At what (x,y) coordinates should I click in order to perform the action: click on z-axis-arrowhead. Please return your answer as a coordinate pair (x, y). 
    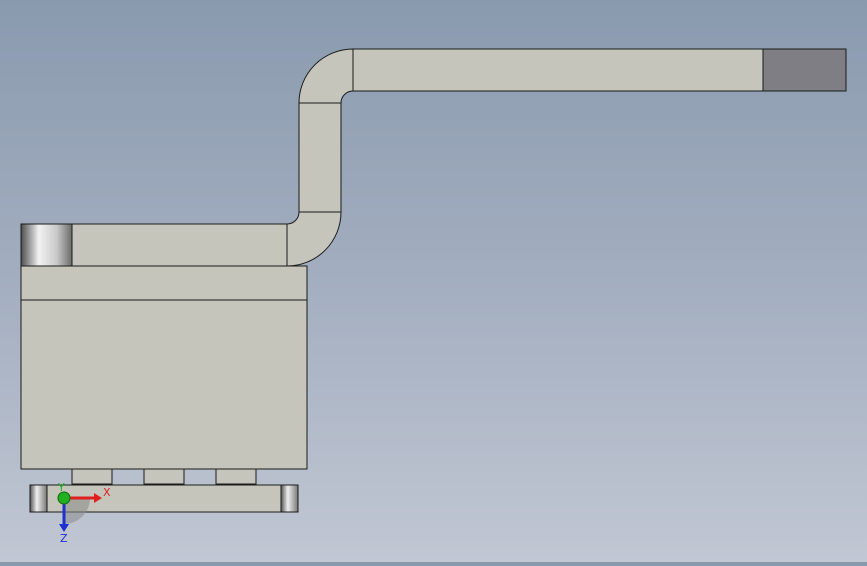
    Looking at the image, I should click on (64, 528).